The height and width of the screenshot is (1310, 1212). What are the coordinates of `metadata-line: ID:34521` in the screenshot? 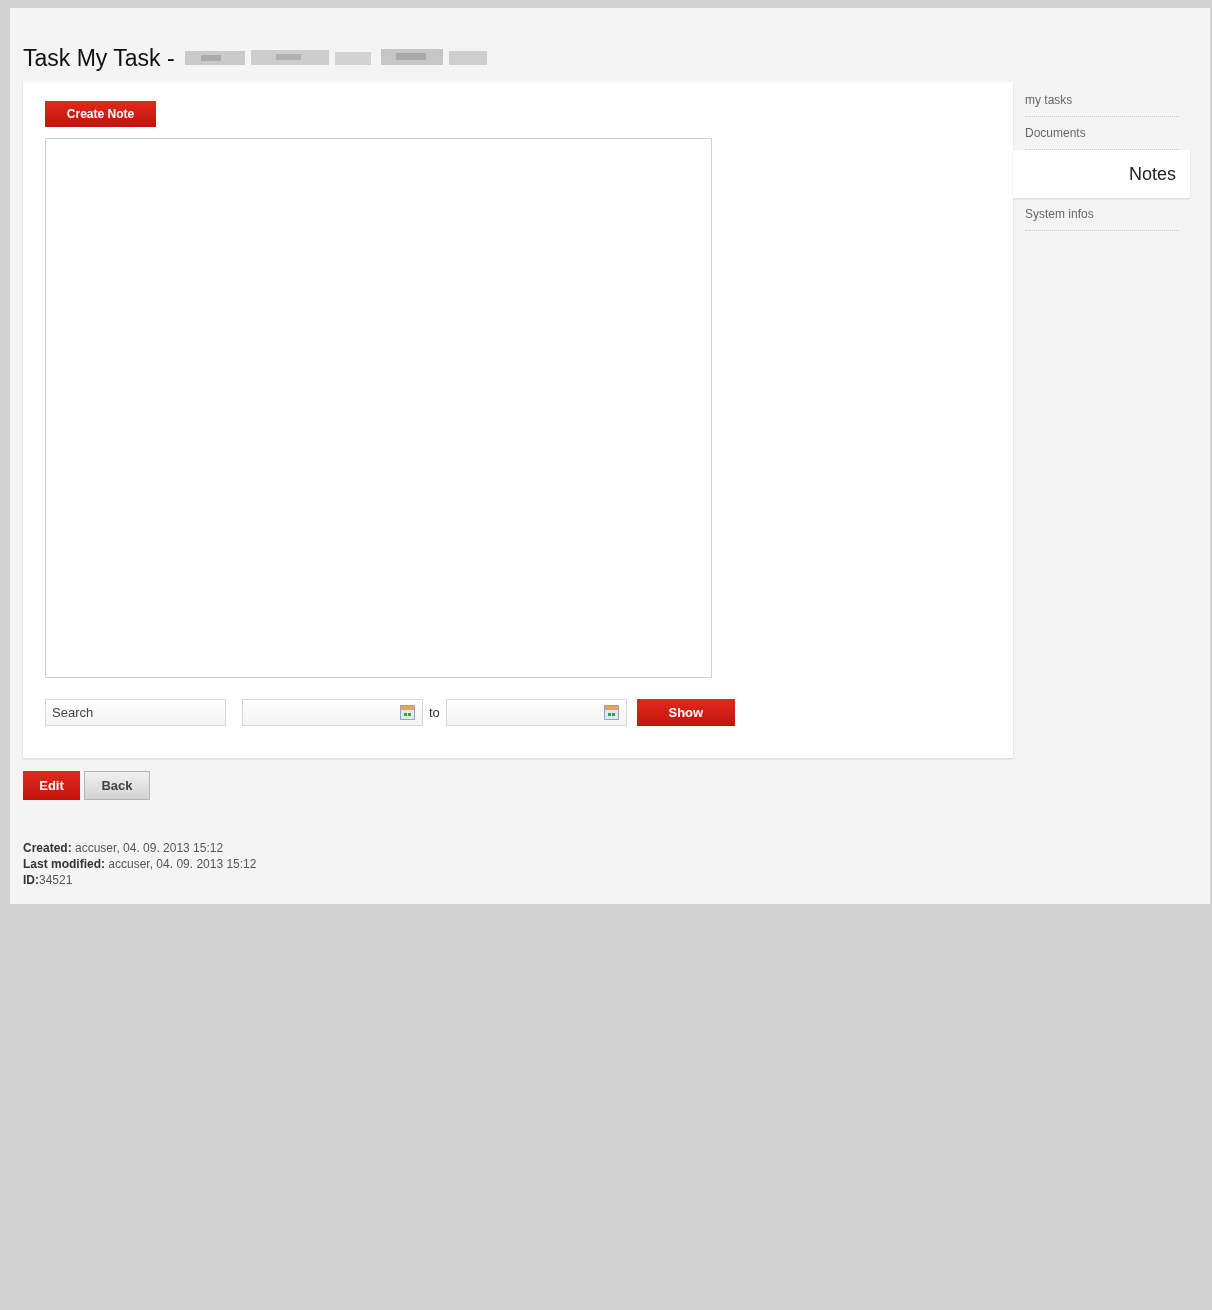 It's located at (48, 880).